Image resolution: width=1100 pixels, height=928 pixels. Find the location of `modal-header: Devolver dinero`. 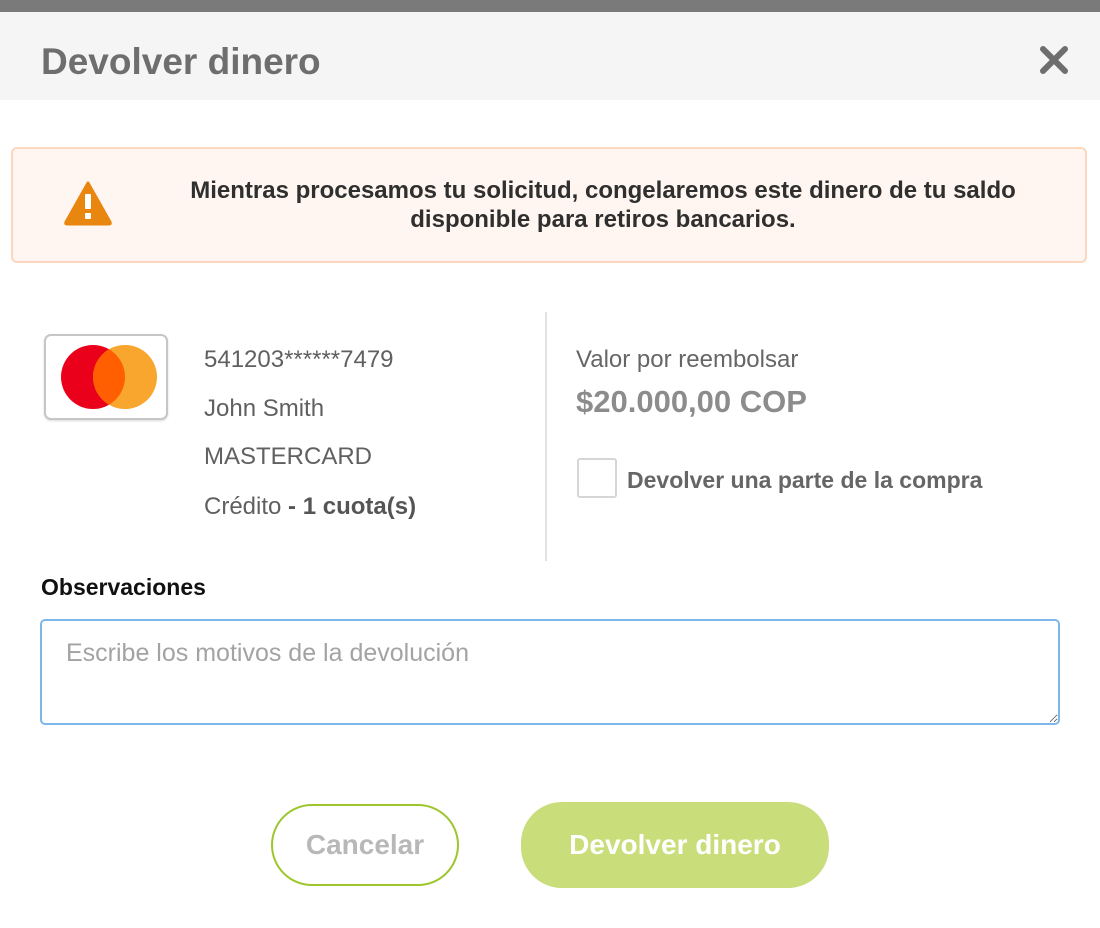

modal-header: Devolver dinero is located at coordinates (550, 56).